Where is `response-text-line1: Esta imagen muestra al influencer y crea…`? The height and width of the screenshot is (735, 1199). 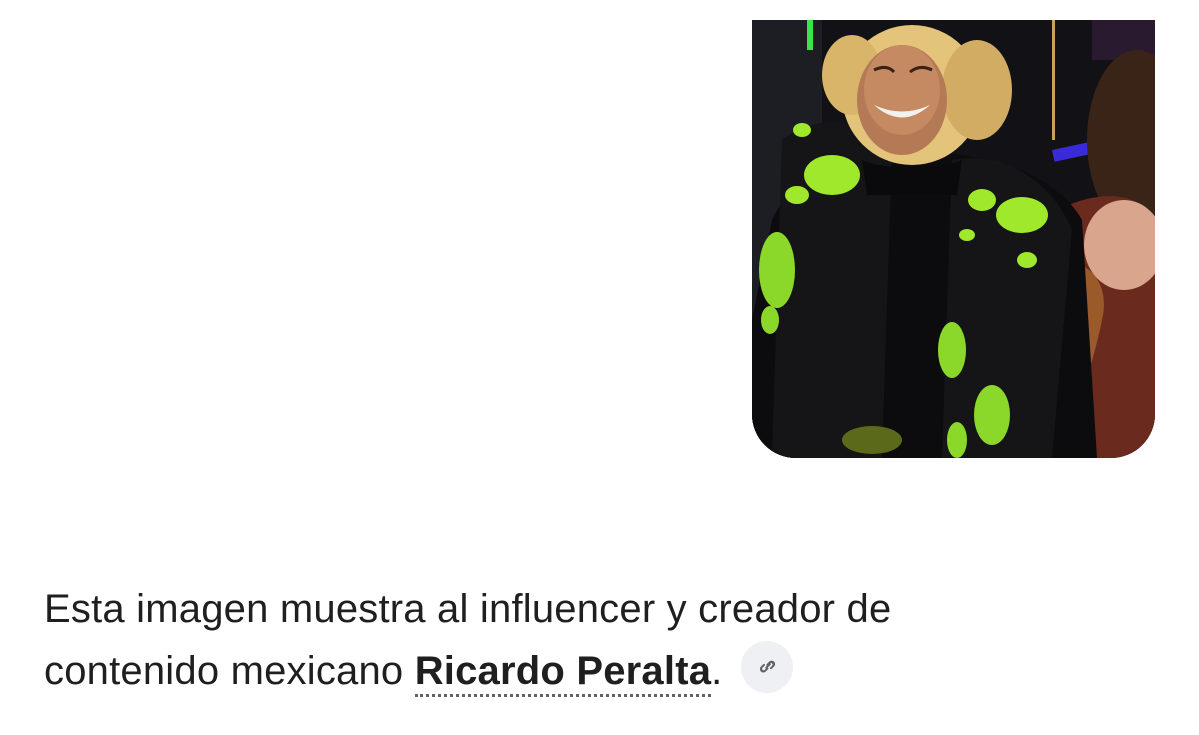
response-text-line1: Esta imagen muestra al influencer y crea… is located at coordinates (468, 609).